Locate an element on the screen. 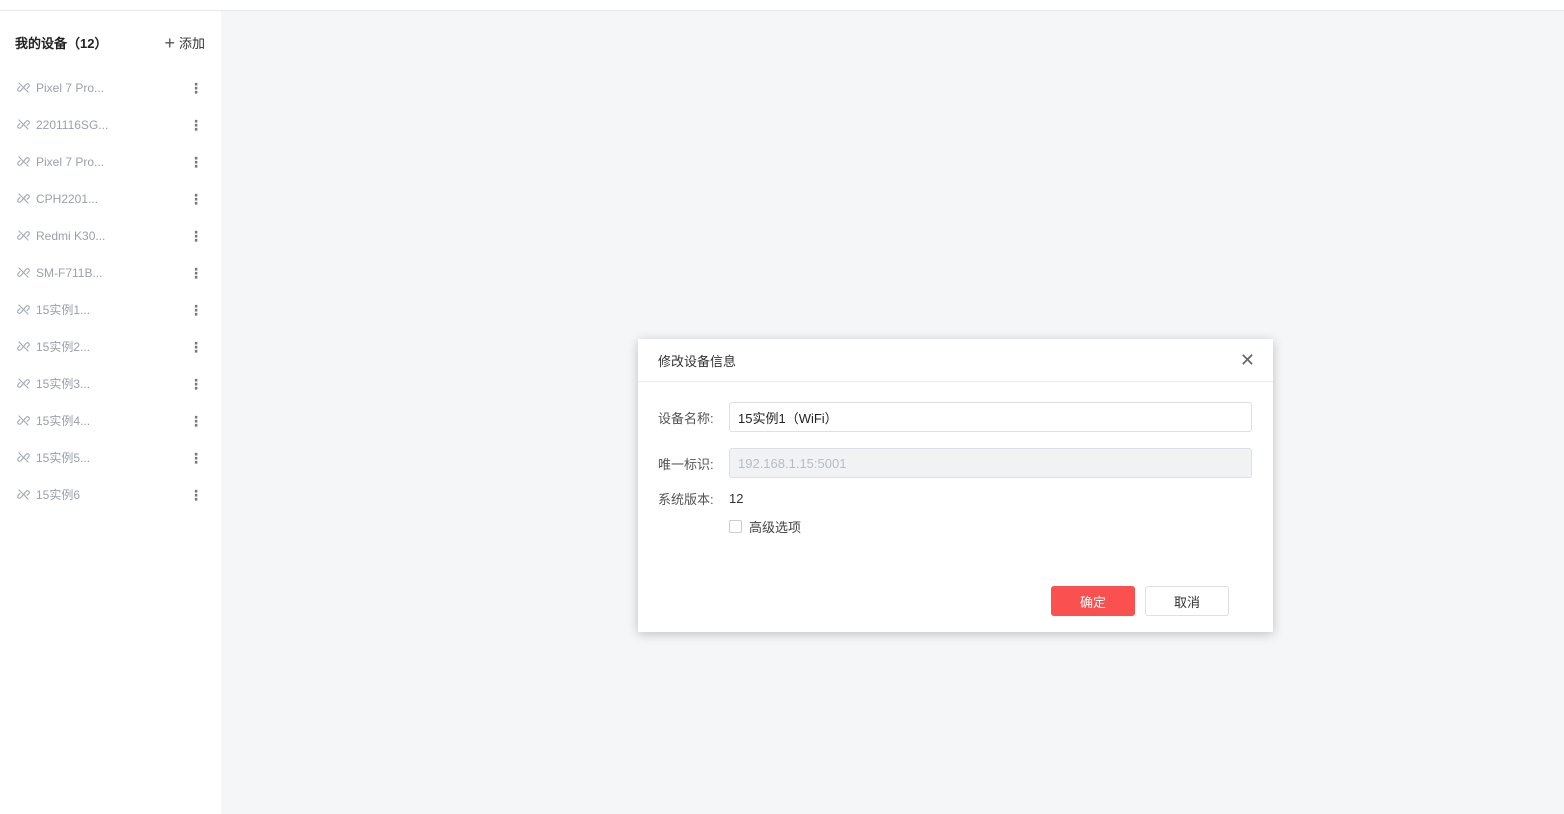  device-list-item: CPH2201... ⋮ is located at coordinates (110, 198).